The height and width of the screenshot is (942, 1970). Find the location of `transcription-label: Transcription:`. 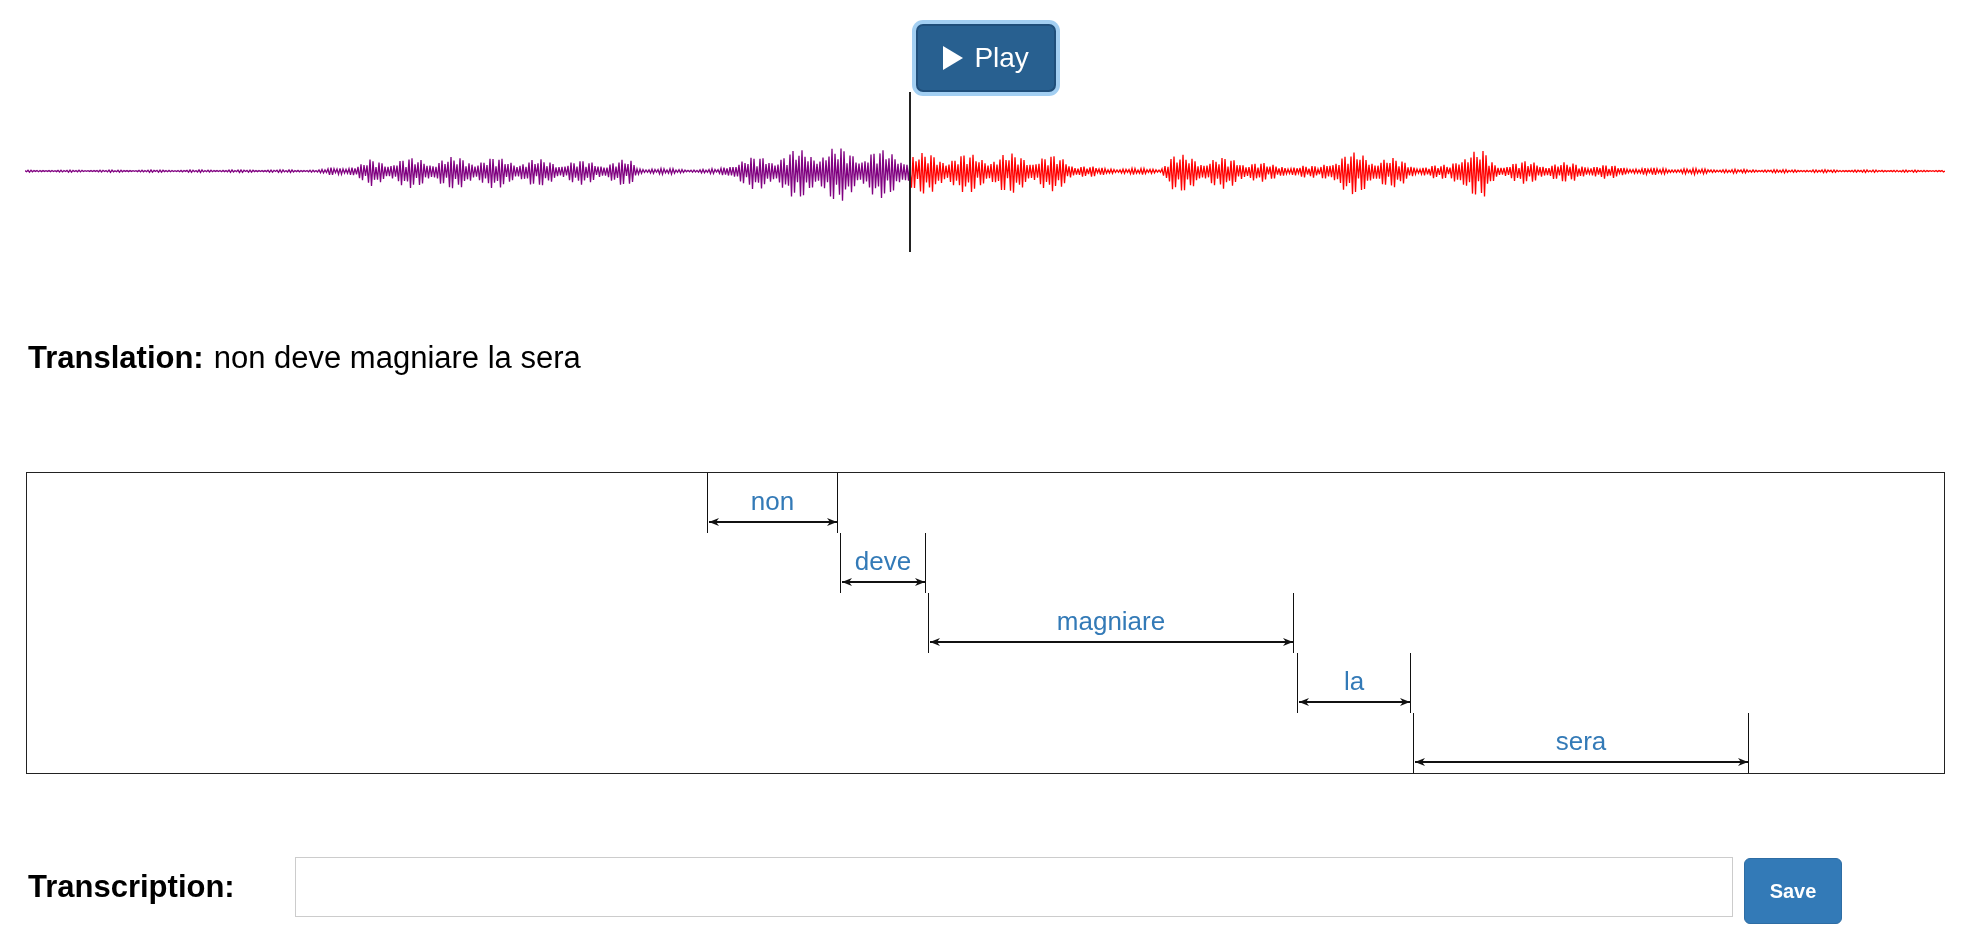

transcription-label: Transcription: is located at coordinates (131, 887).